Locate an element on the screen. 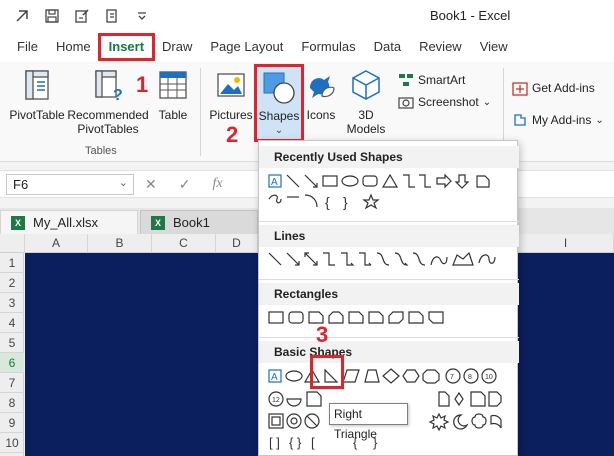 This screenshot has height=456, width=614. row-header: 5 is located at coordinates (12, 343).